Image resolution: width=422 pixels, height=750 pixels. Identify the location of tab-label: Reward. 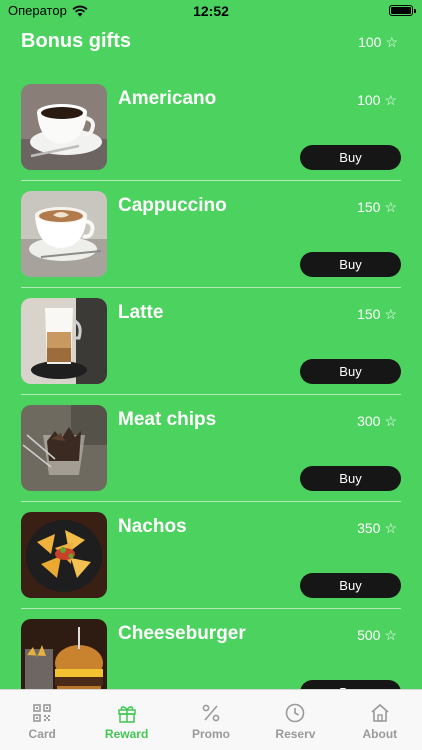
(126, 734).